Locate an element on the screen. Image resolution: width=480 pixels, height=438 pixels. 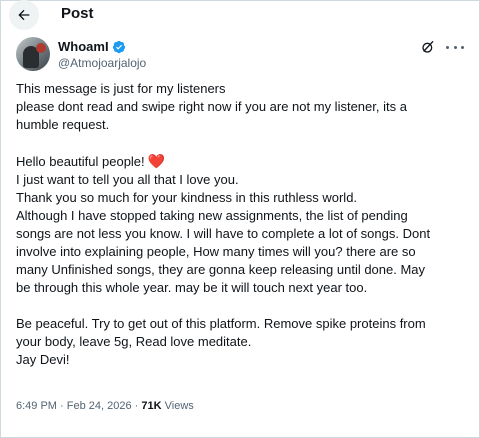
verified-badge-icon is located at coordinates (119, 47).